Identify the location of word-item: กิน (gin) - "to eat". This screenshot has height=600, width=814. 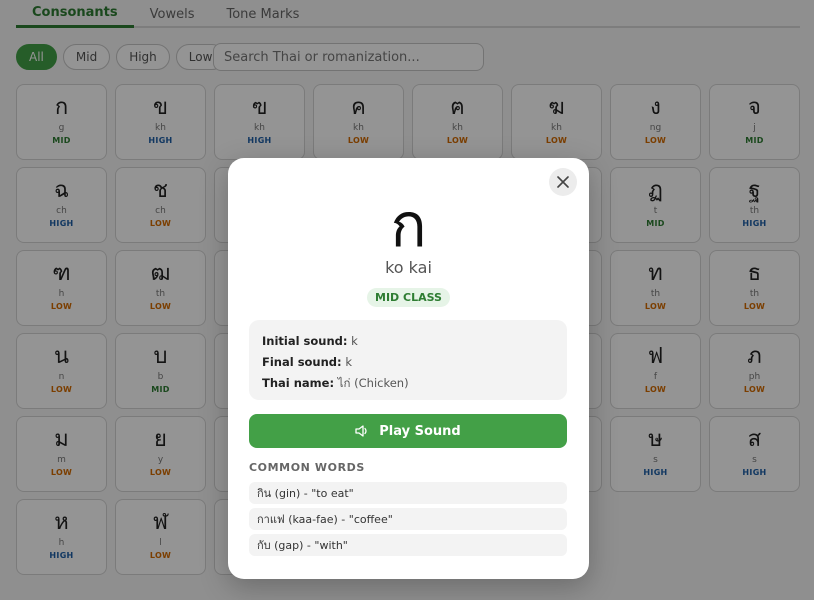
(408, 493).